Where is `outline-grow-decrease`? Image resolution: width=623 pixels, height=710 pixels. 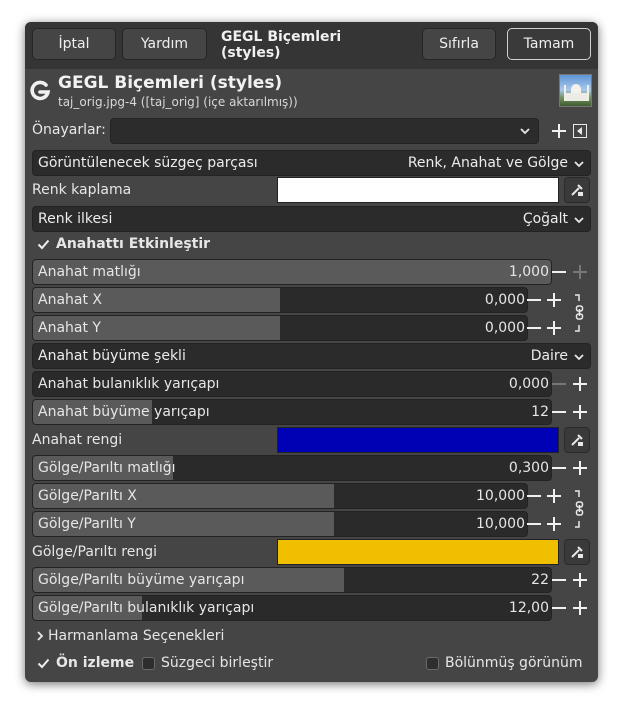
outline-grow-decrease is located at coordinates (559, 412).